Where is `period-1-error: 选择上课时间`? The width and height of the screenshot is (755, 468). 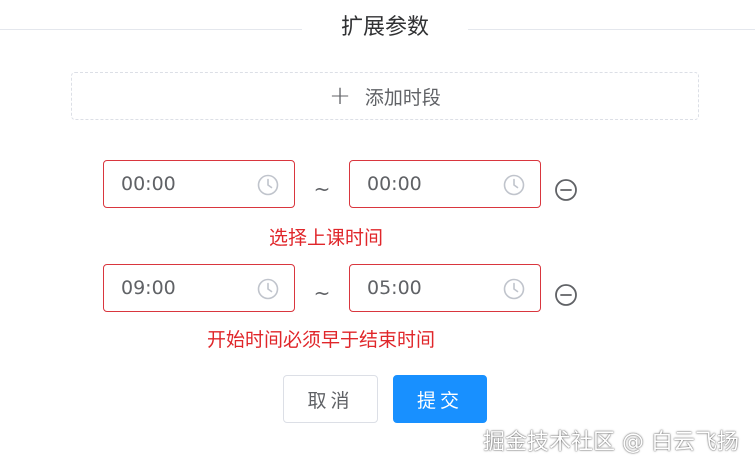 period-1-error: 选择上课时间 is located at coordinates (326, 238).